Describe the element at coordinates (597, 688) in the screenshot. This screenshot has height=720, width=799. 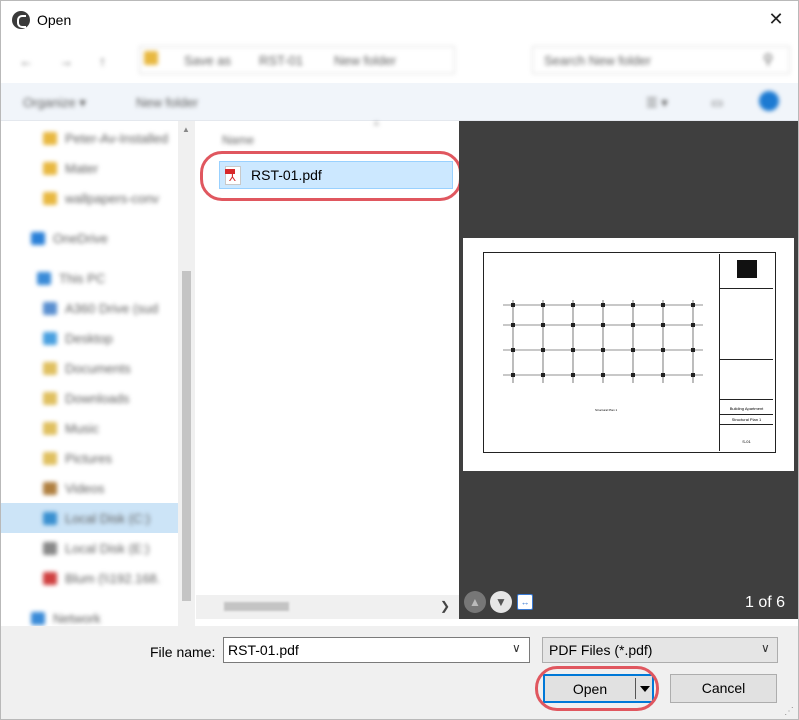
I see `highlight-ring-open` at that location.